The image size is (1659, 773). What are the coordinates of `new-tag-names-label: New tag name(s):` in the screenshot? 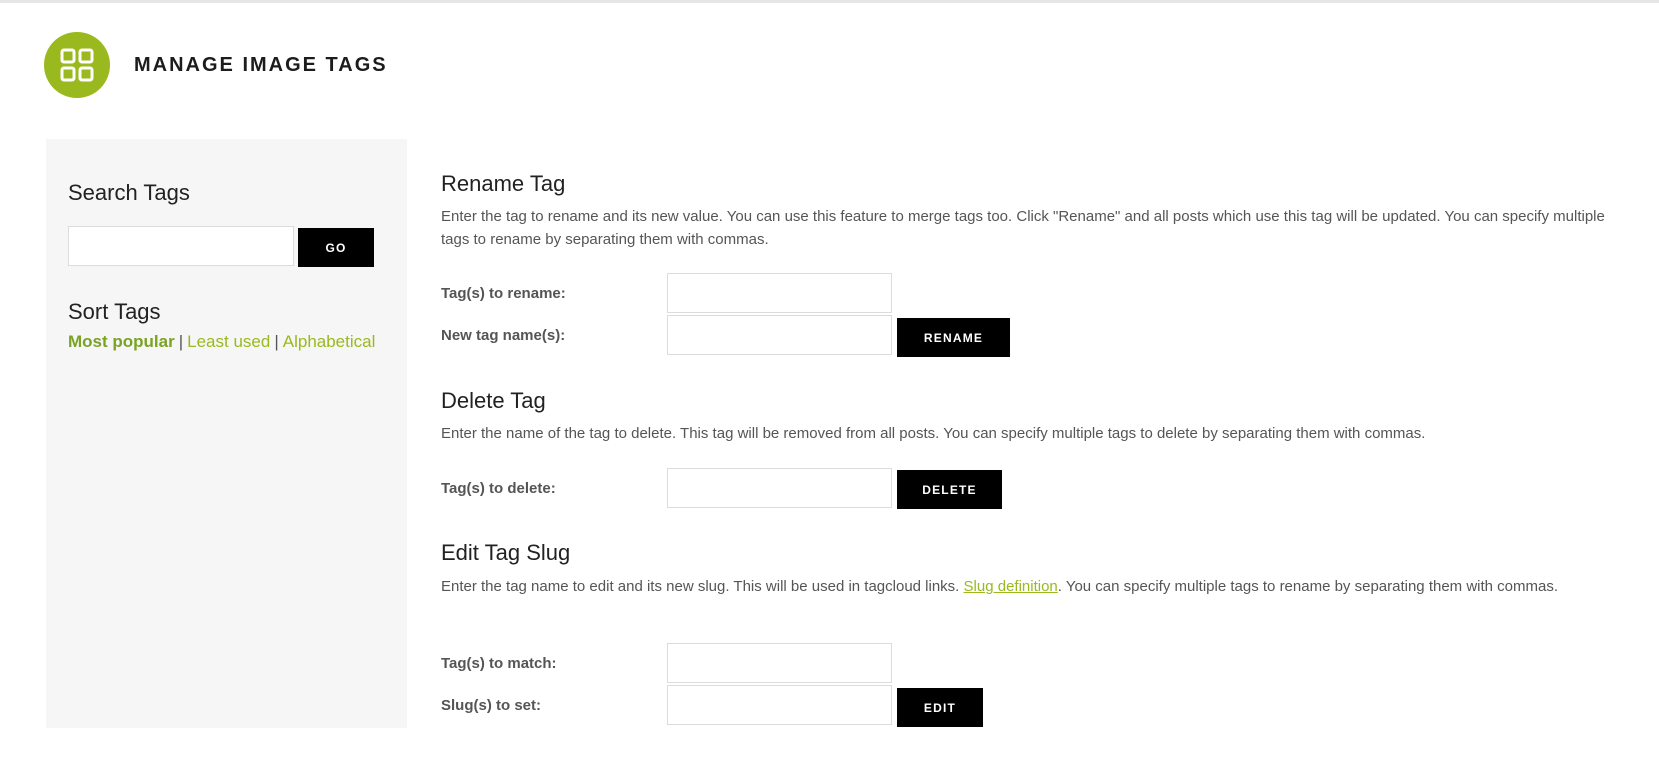 It's located at (503, 335).